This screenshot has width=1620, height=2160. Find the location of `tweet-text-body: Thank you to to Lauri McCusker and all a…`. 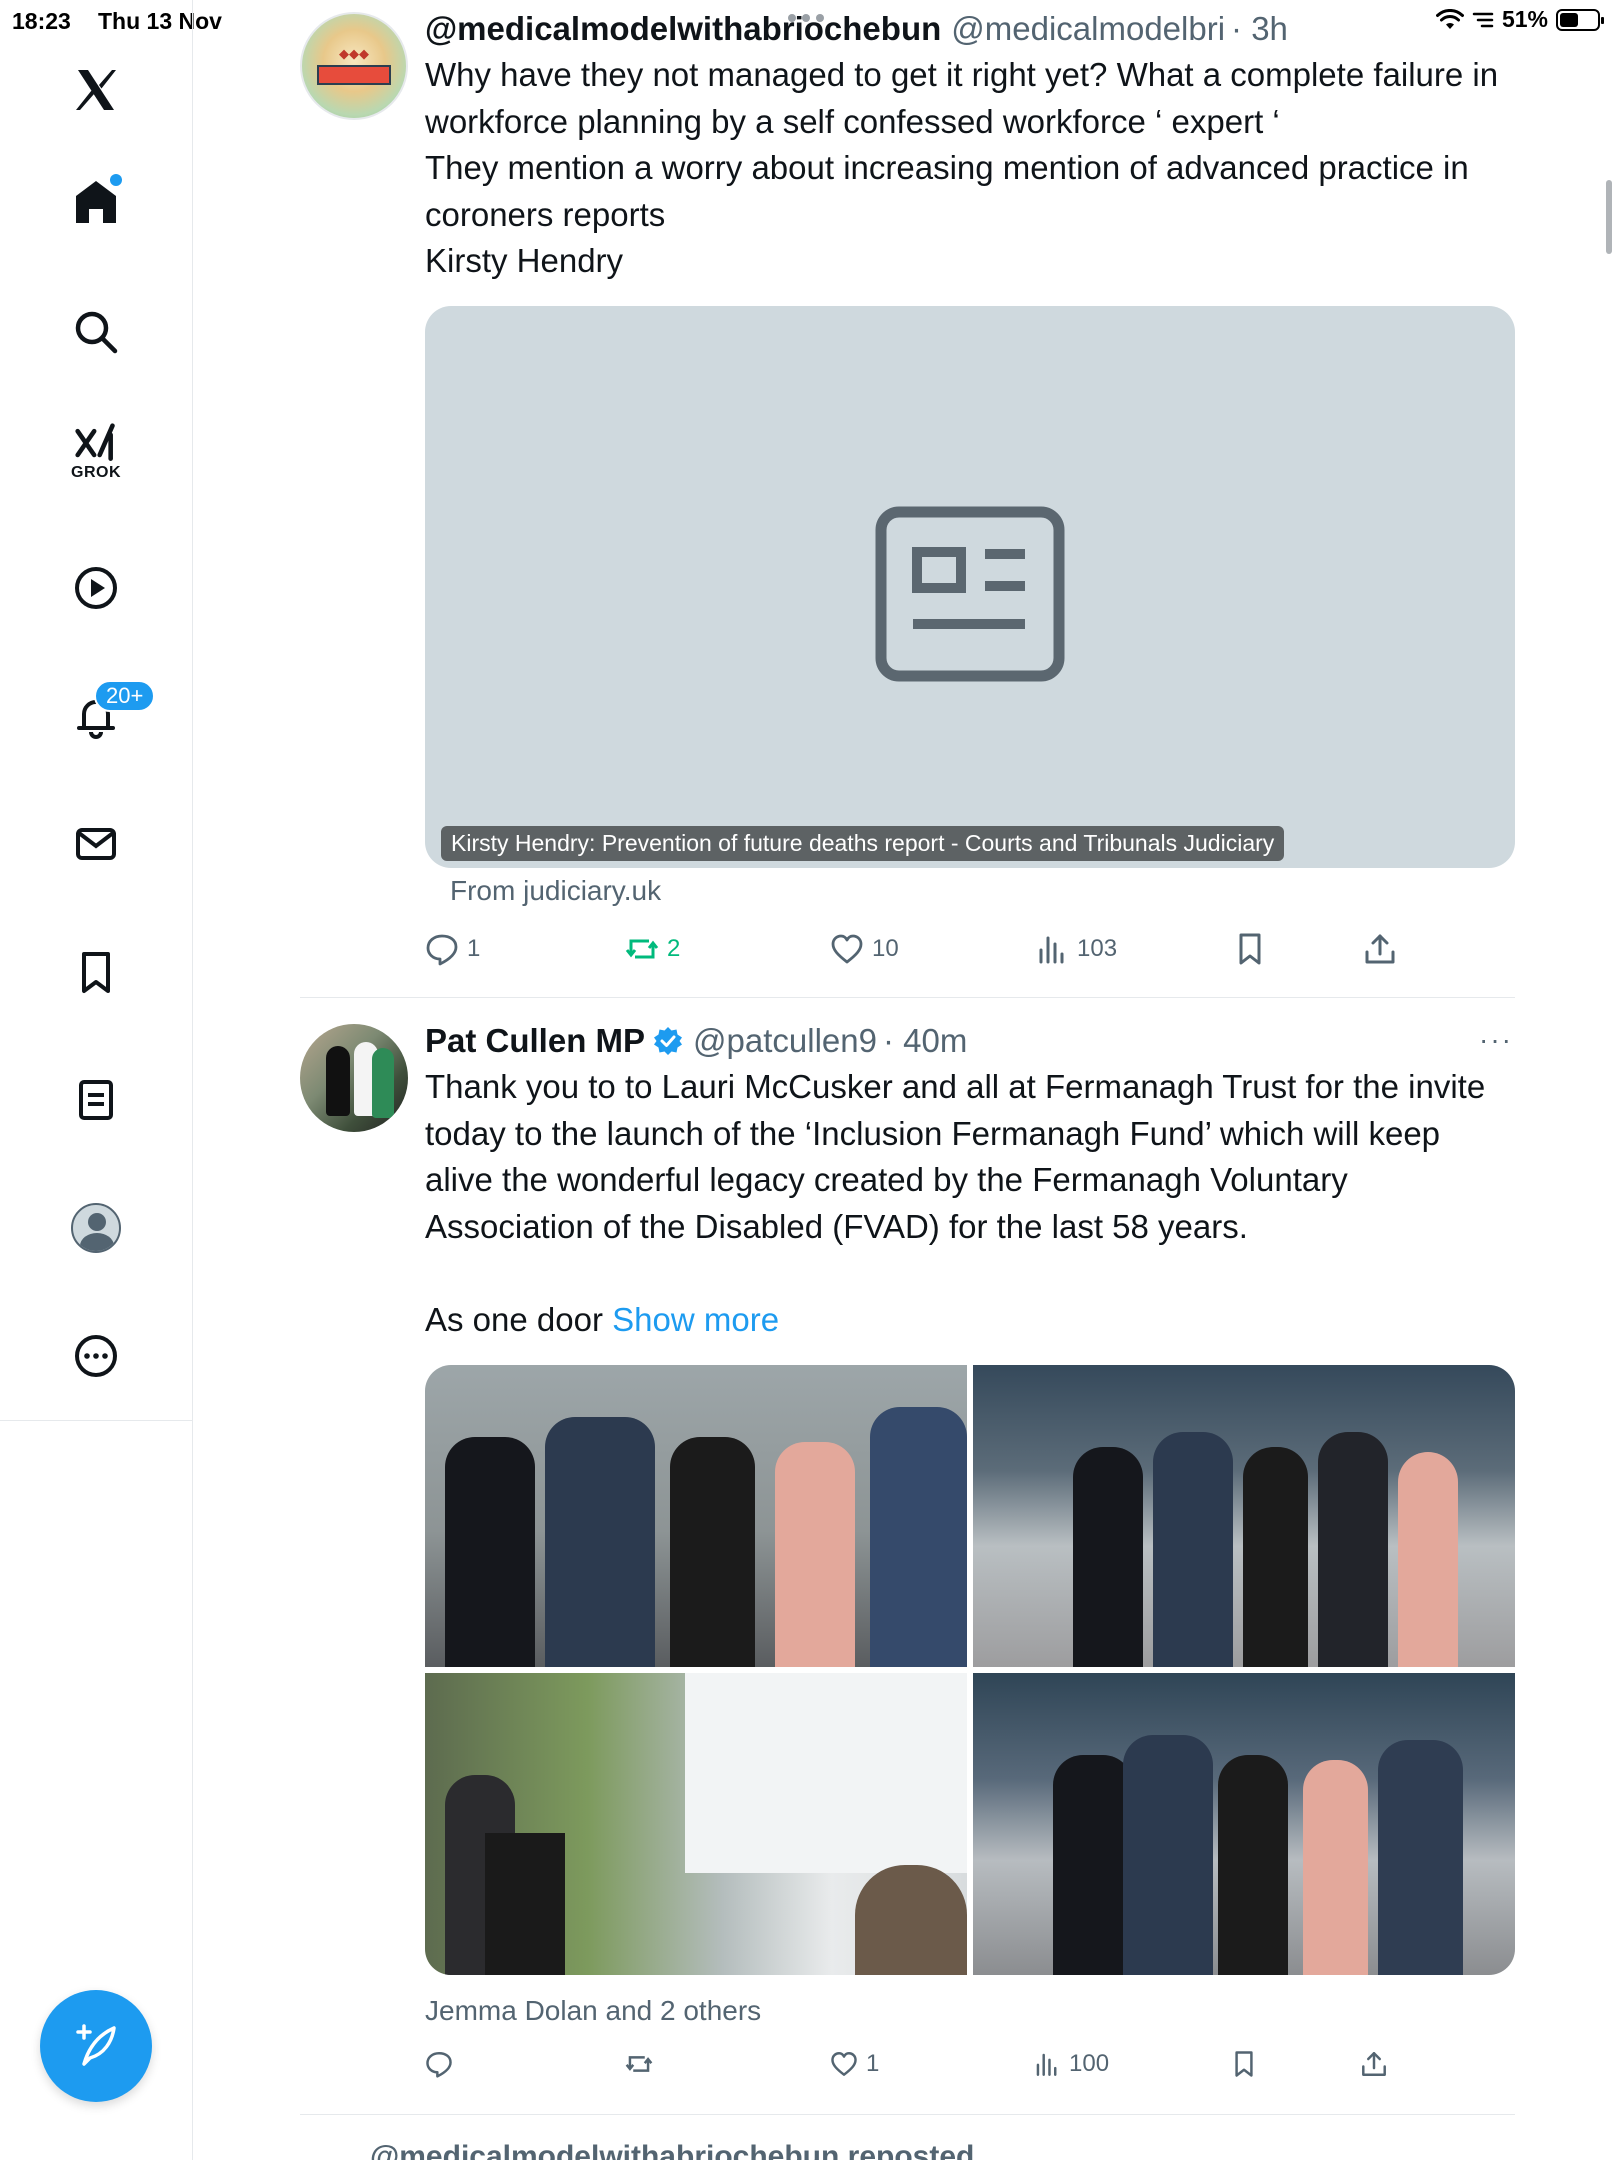

tweet-text-body: Thank you to to Lauri McCusker and all a… is located at coordinates (955, 1203).